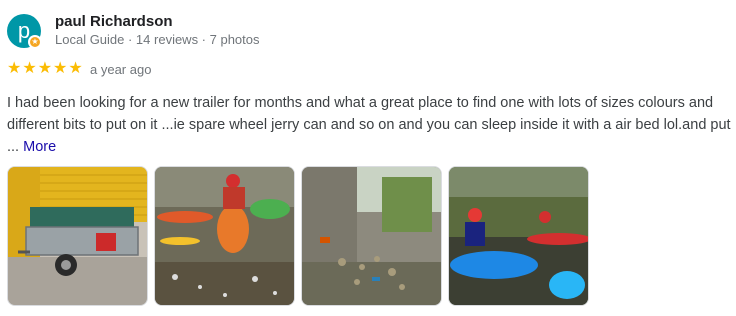 This screenshot has height=316, width=736. Describe the element at coordinates (157, 39) in the screenshot. I see `reviewer-meta: Local Guide · 14 reviews · 7 photos` at that location.